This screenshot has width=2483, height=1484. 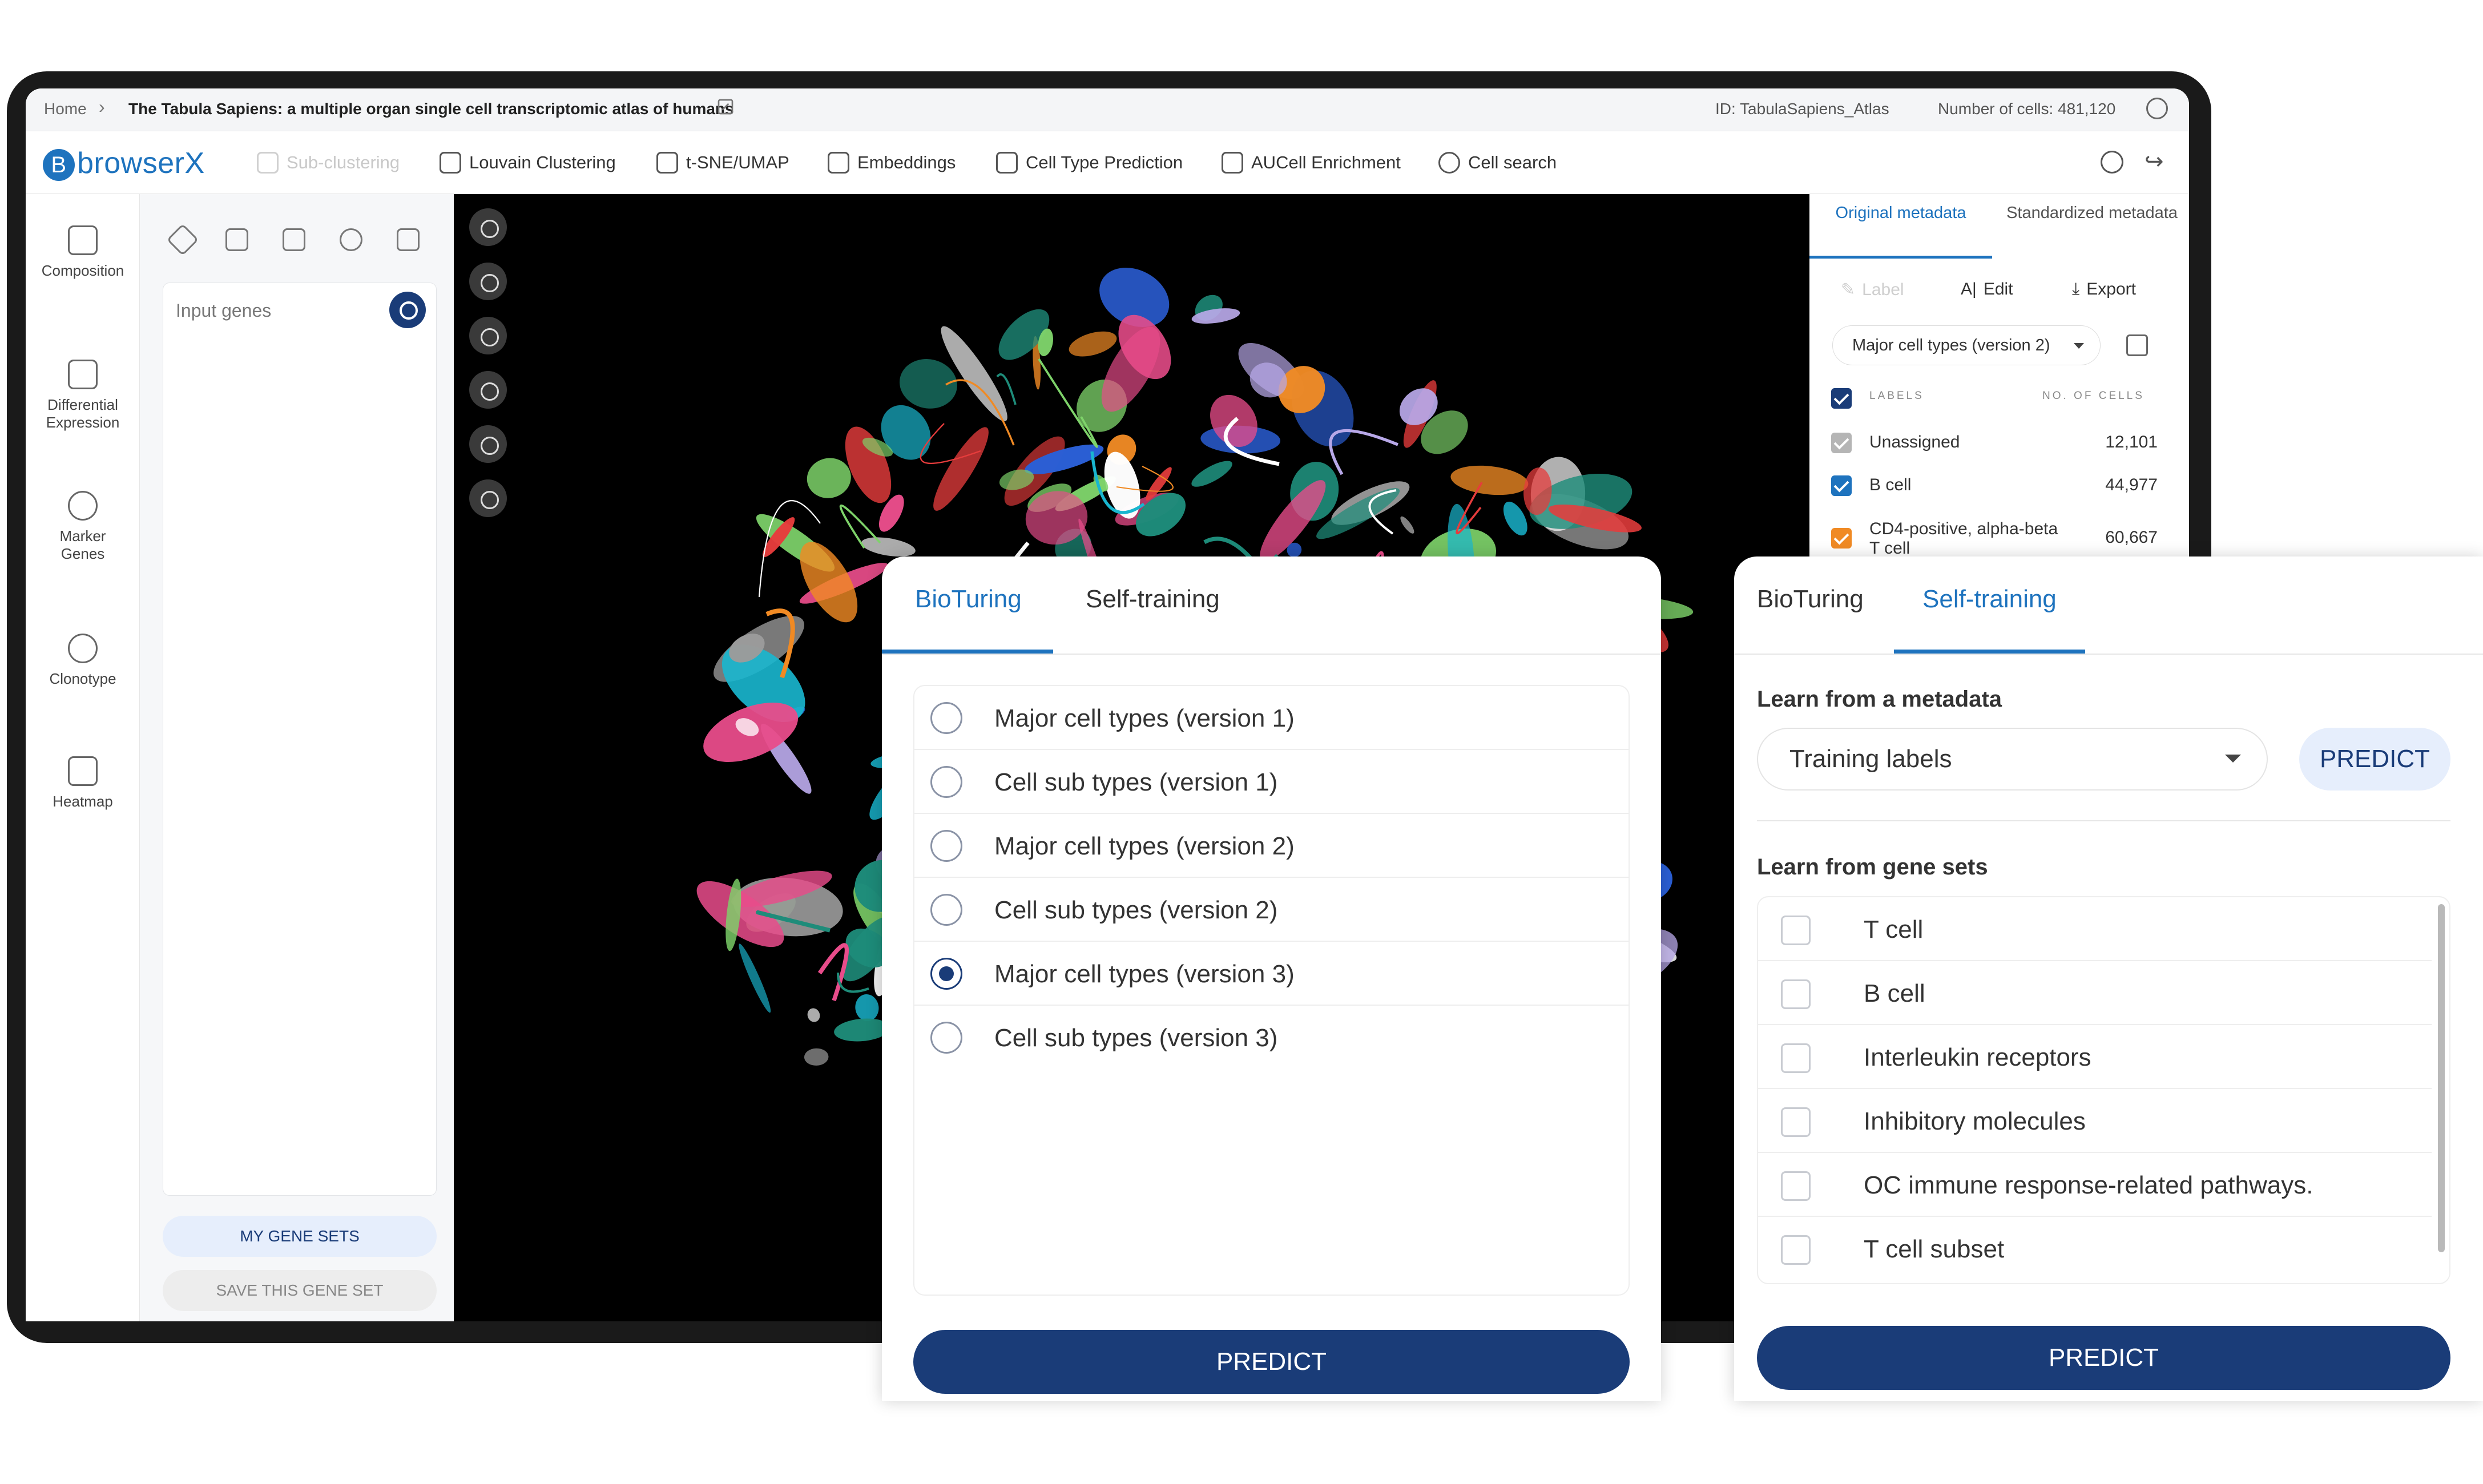 I want to click on tab-original-metadata: Original metadata, so click(x=1900, y=213).